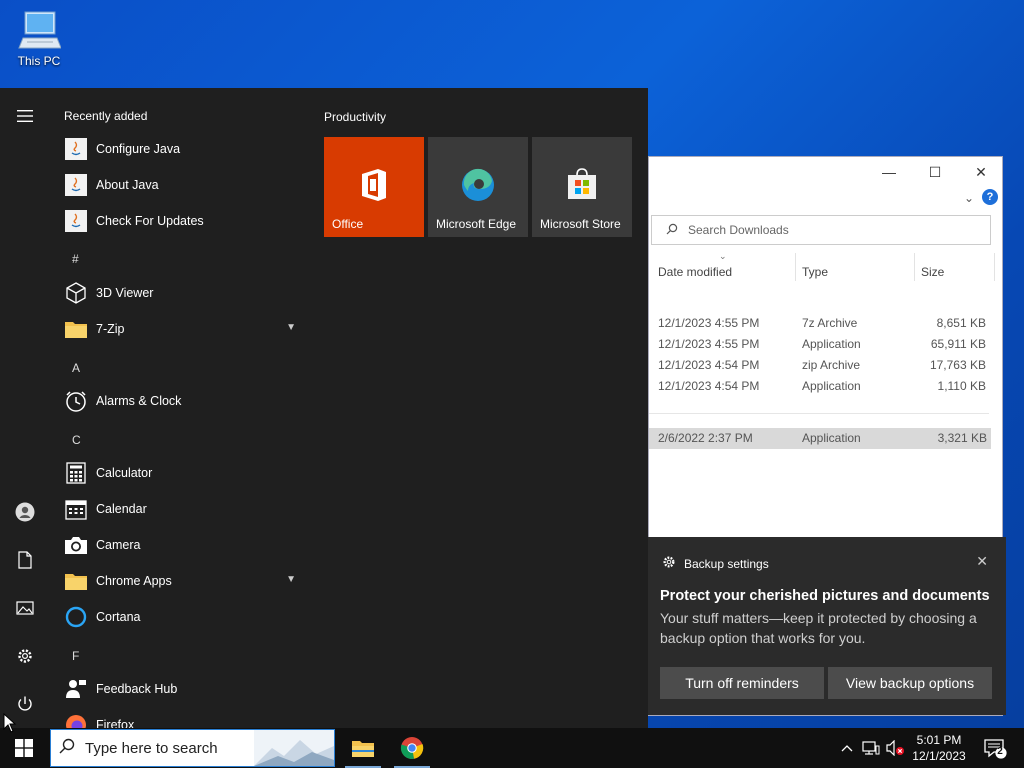 The height and width of the screenshot is (768, 1024). What do you see at coordinates (932, 272) in the screenshot?
I see `column-size: Size` at bounding box center [932, 272].